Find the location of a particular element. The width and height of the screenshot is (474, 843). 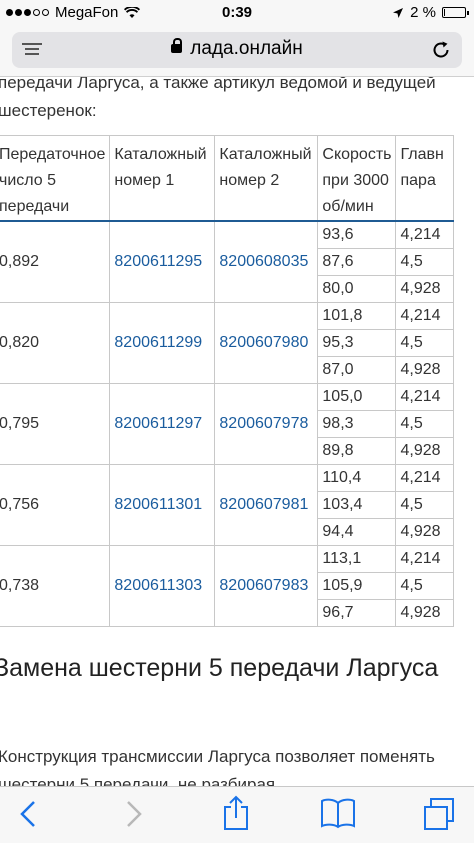

header-catalog-2: Каталожный номер 2 is located at coordinates (266, 178).